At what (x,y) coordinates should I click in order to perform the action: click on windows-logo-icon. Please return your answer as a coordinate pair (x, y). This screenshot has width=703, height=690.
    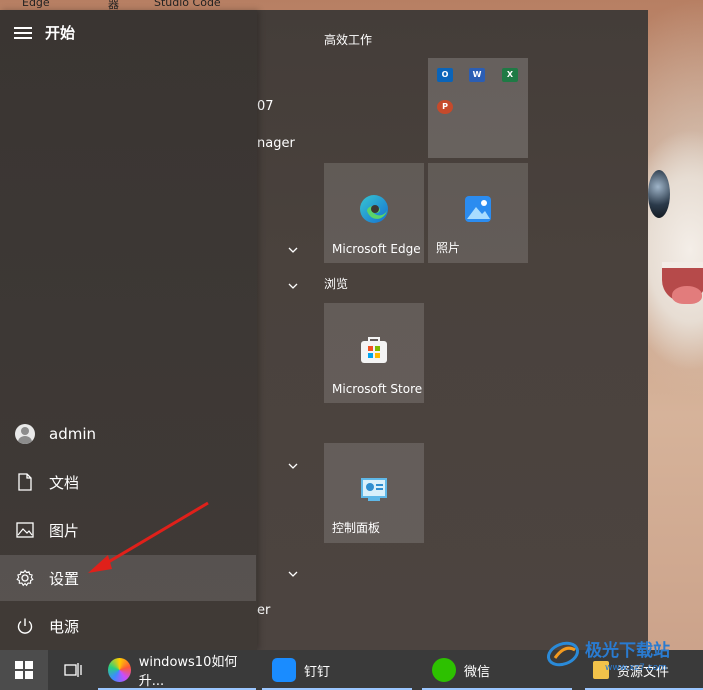
    Looking at the image, I should click on (24, 670).